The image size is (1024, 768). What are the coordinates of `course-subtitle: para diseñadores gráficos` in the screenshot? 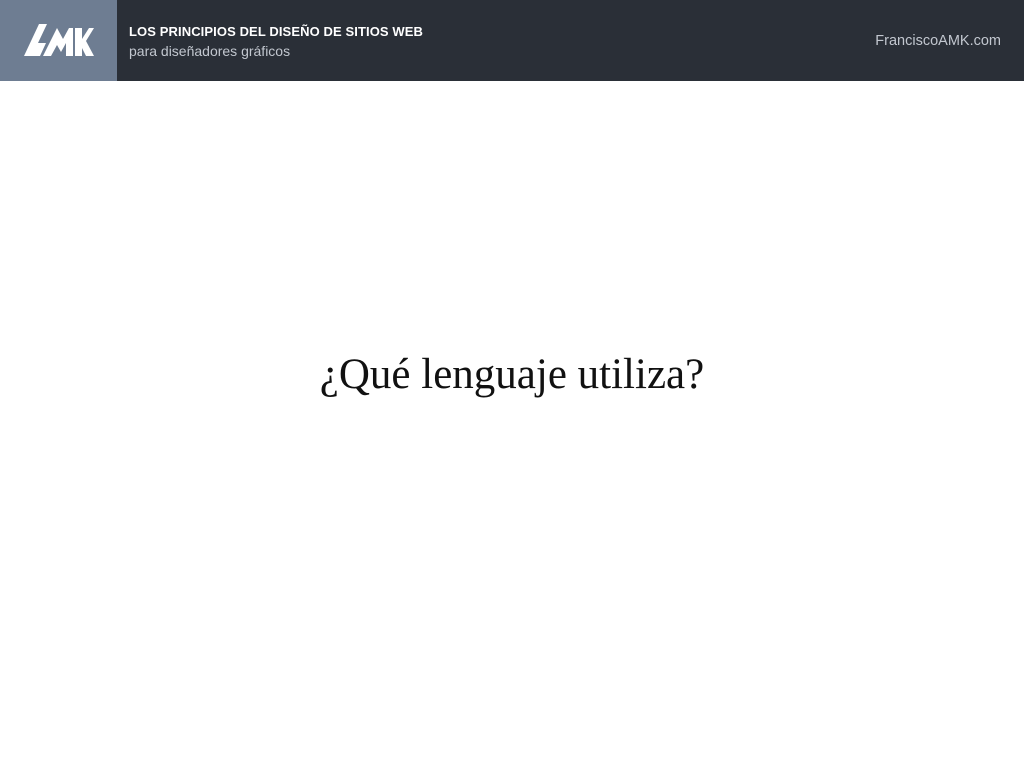 It's located at (210, 51).